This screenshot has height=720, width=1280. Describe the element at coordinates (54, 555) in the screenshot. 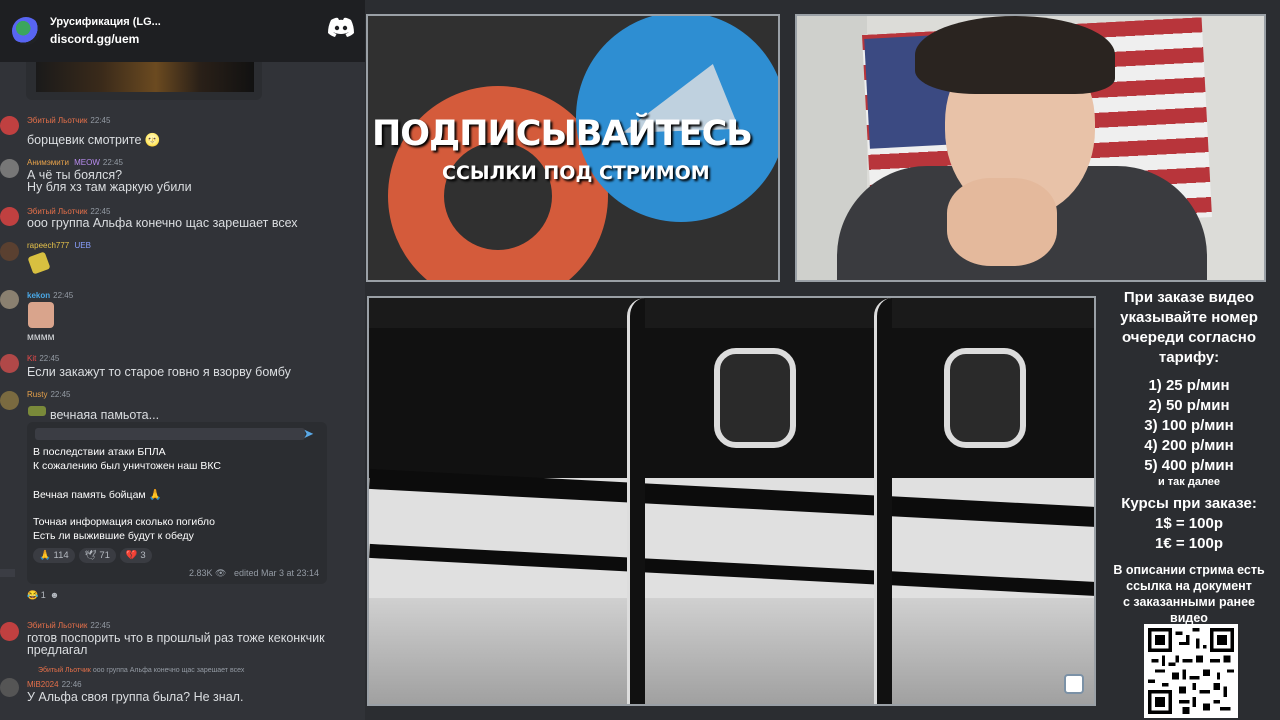

I see `reaction-pray: 🙏 114` at that location.